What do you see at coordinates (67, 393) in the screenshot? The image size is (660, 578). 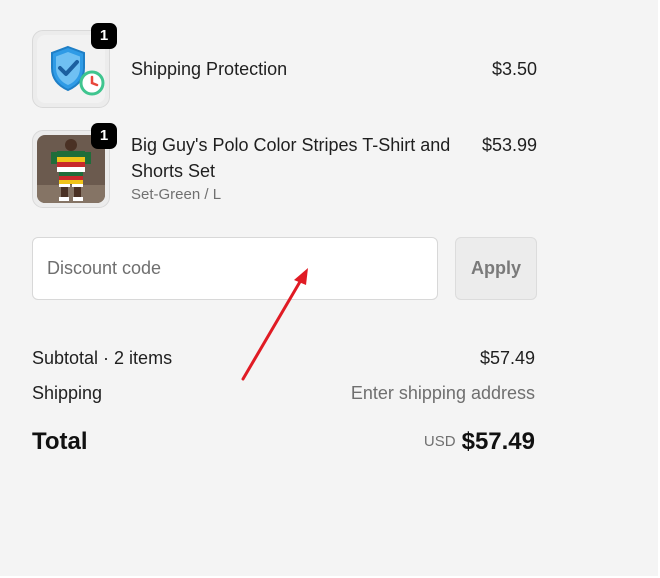 I see `shipping-label: Shipping` at bounding box center [67, 393].